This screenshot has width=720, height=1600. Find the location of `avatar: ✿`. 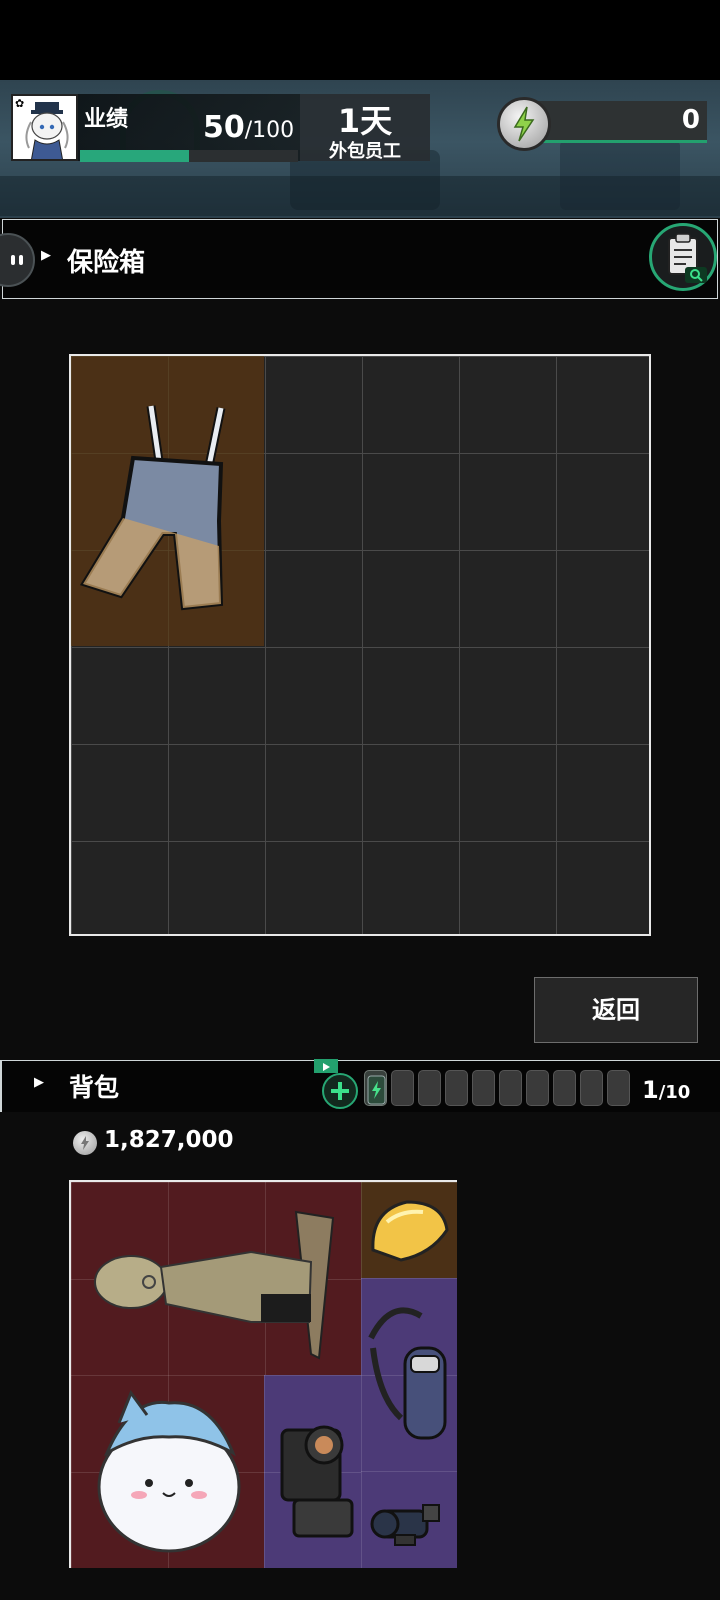

avatar: ✿ is located at coordinates (44, 127).